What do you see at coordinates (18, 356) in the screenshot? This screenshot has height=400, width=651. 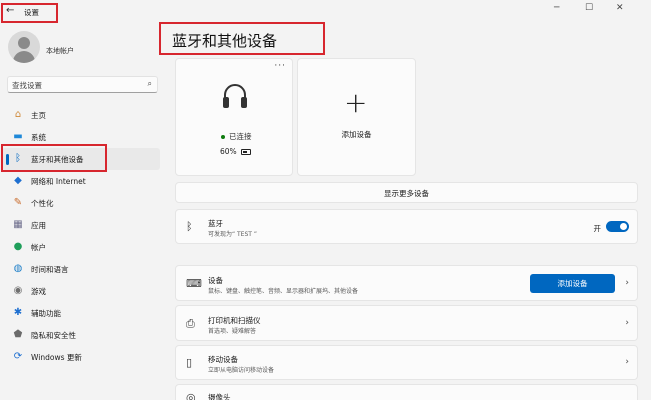 I see `update-icon: ⟳` at bounding box center [18, 356].